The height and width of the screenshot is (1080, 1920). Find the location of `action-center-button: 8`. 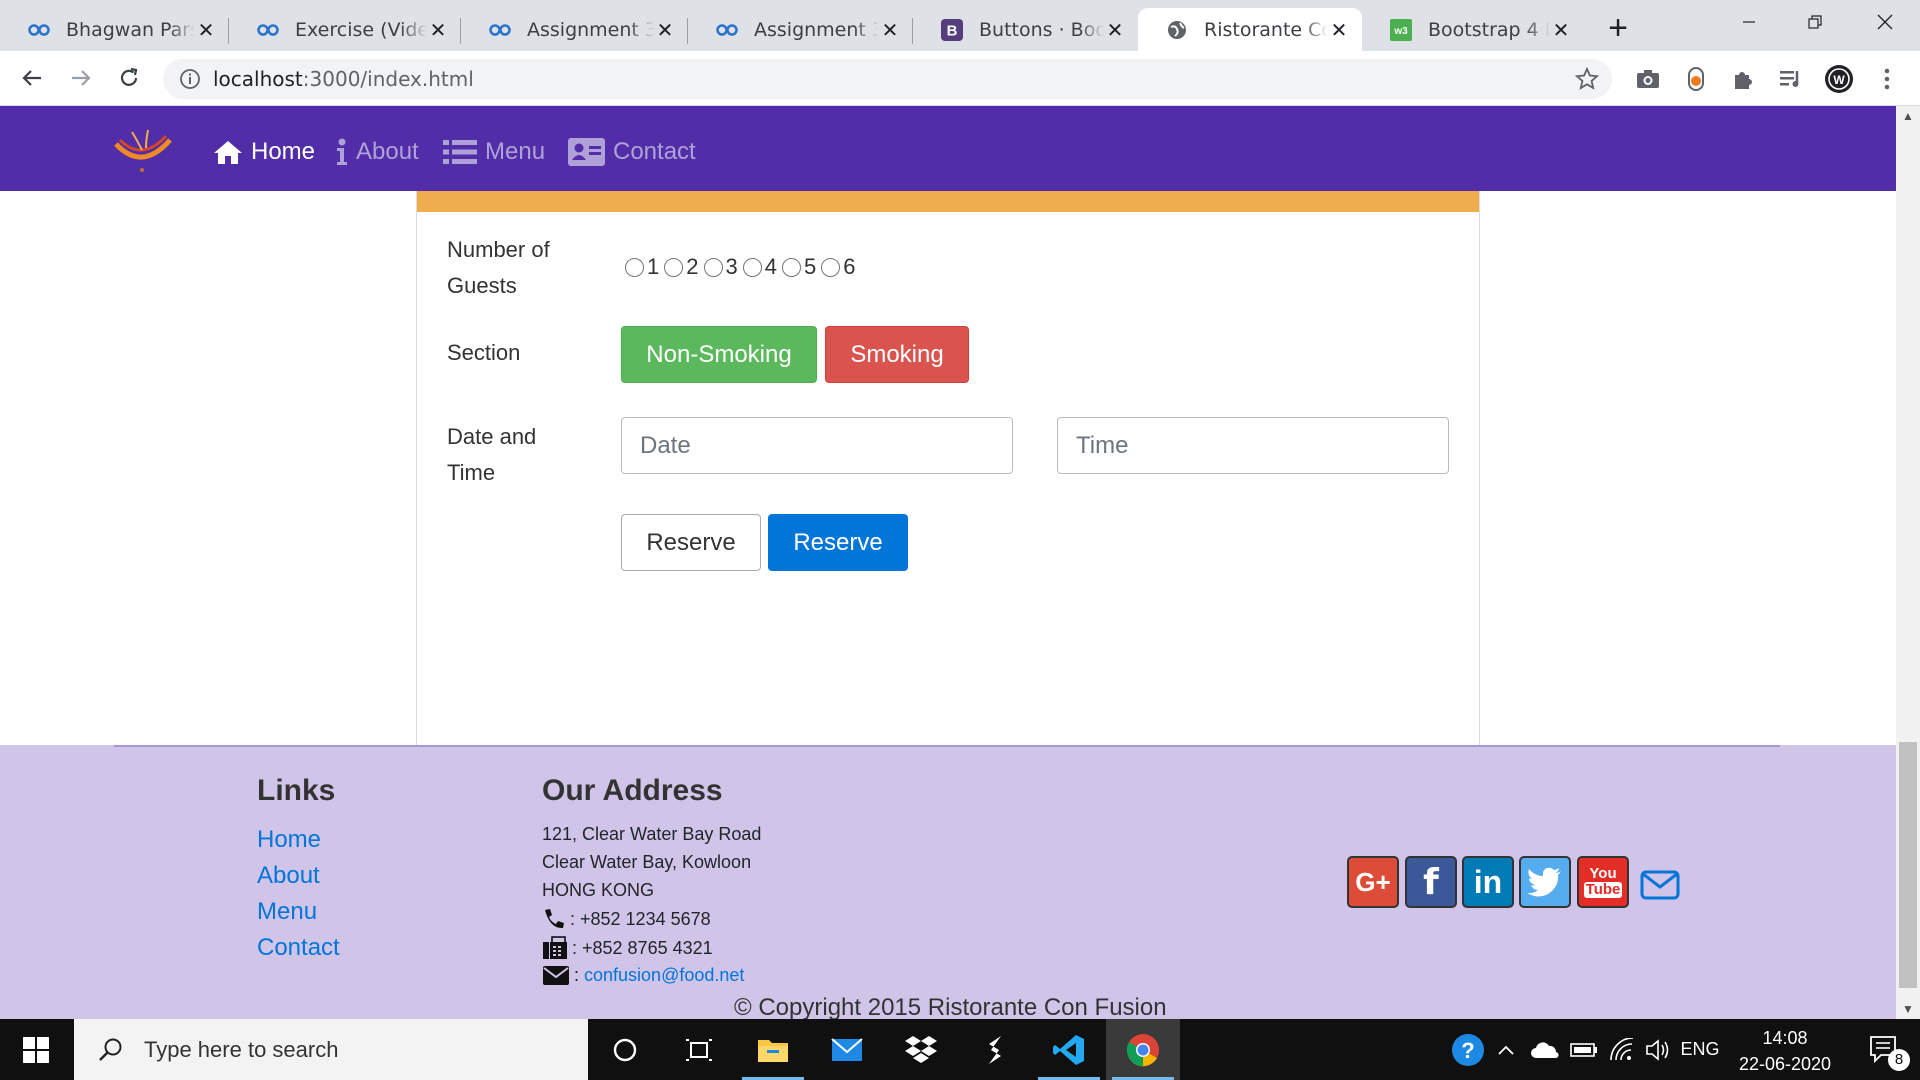

action-center-button: 8 is located at coordinates (1886, 1049).